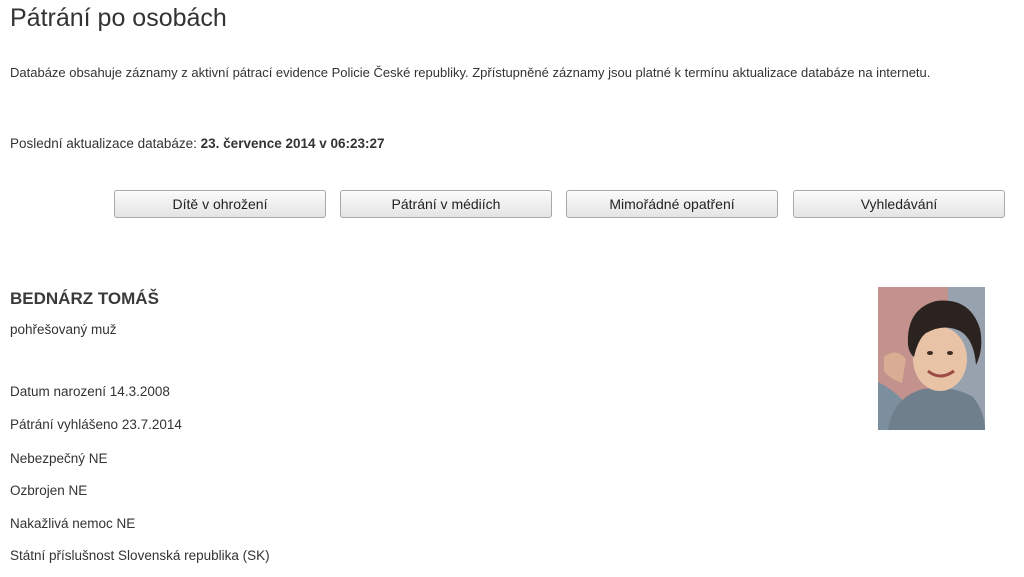  Describe the element at coordinates (49, 490) in the screenshot. I see `detail-armed: Ozbrojen NE` at that location.